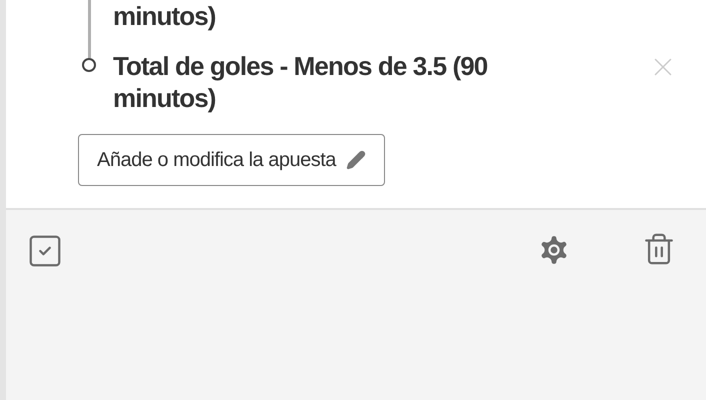 This screenshot has width=706, height=400. Describe the element at coordinates (659, 249) in the screenshot. I see `trash-icon` at that location.